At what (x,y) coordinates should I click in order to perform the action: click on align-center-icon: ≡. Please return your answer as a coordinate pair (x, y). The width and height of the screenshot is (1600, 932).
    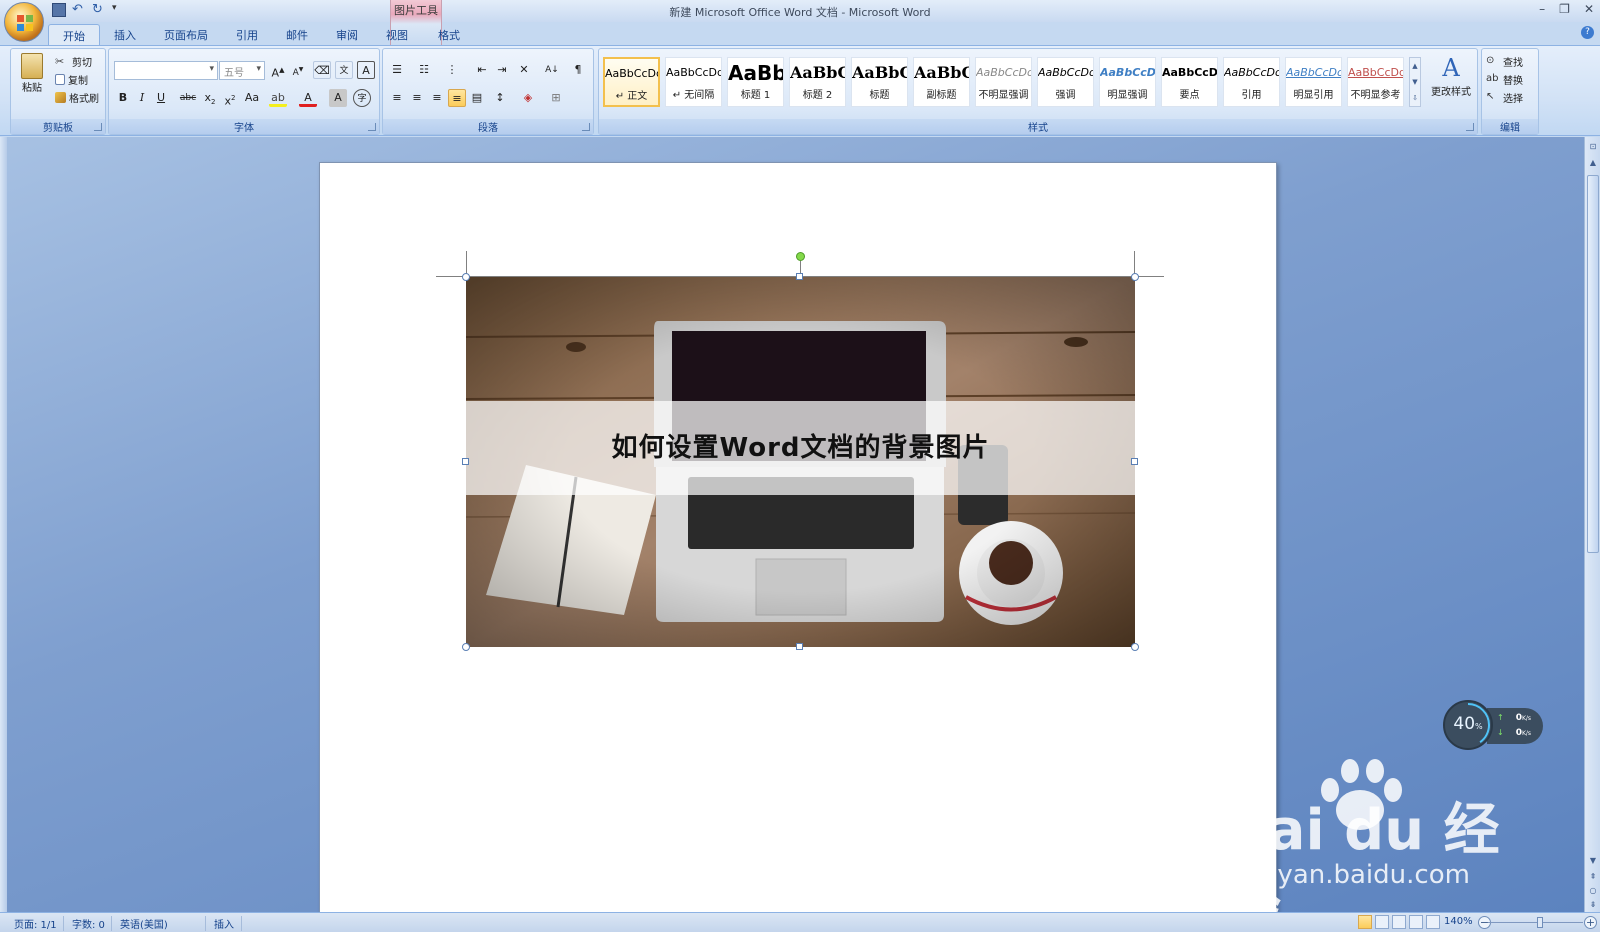
    Looking at the image, I should click on (417, 98).